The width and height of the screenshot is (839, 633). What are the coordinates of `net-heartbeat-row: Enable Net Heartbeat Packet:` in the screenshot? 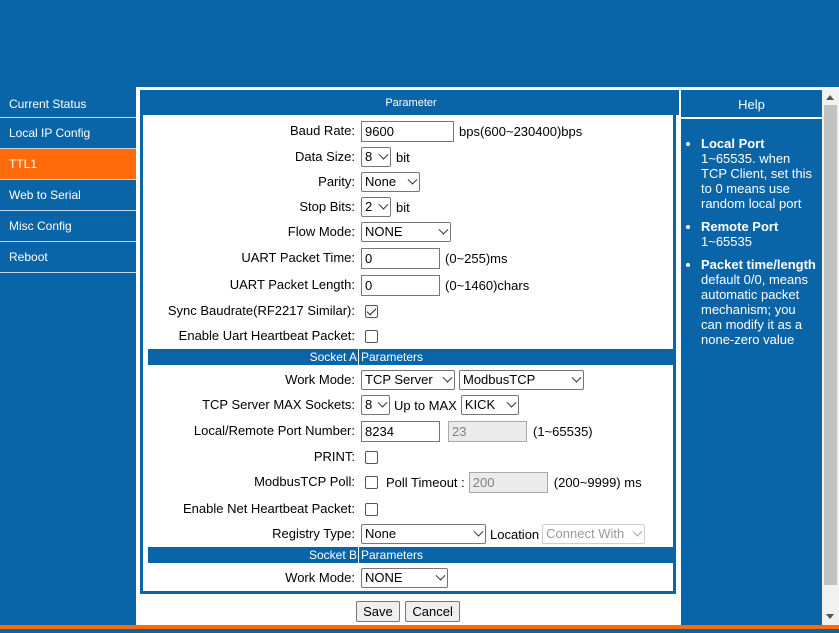 It's located at (408, 509).